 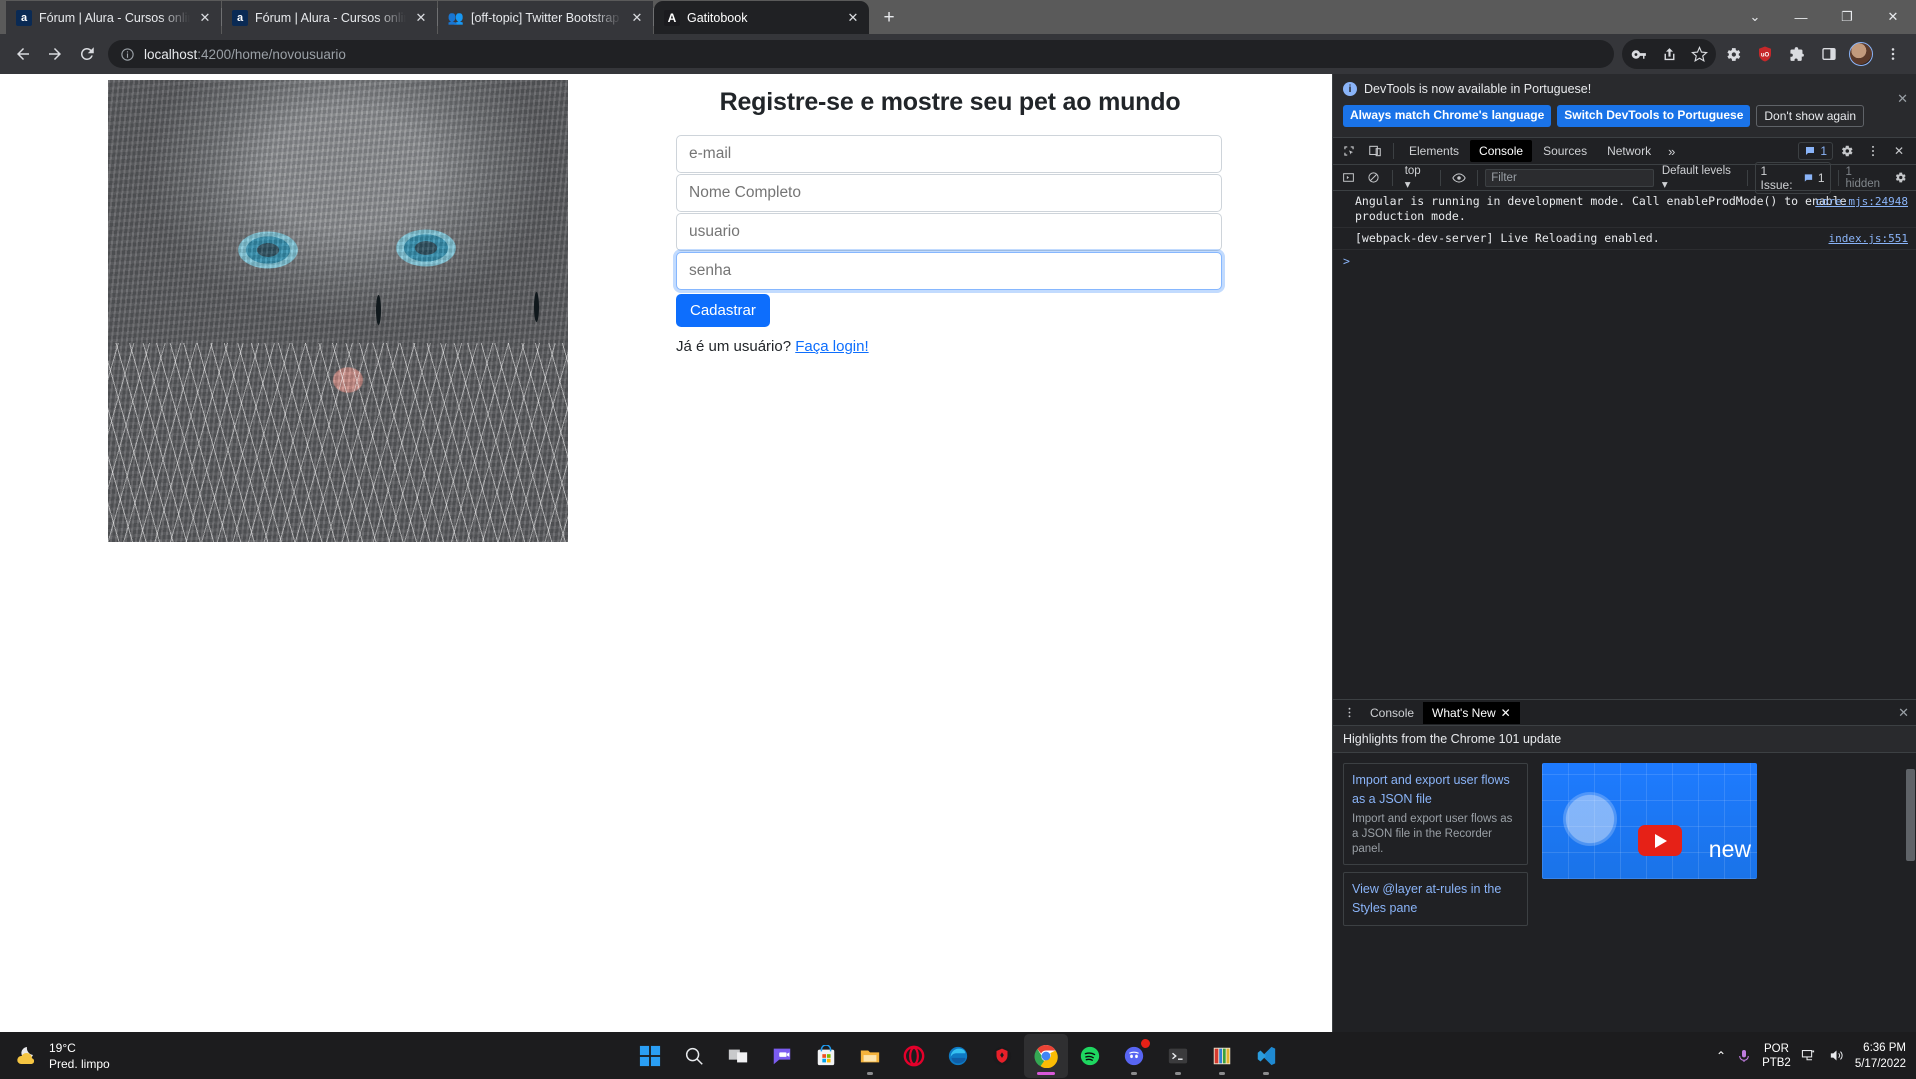 I want to click on tab-network: Network, so click(x=1629, y=151).